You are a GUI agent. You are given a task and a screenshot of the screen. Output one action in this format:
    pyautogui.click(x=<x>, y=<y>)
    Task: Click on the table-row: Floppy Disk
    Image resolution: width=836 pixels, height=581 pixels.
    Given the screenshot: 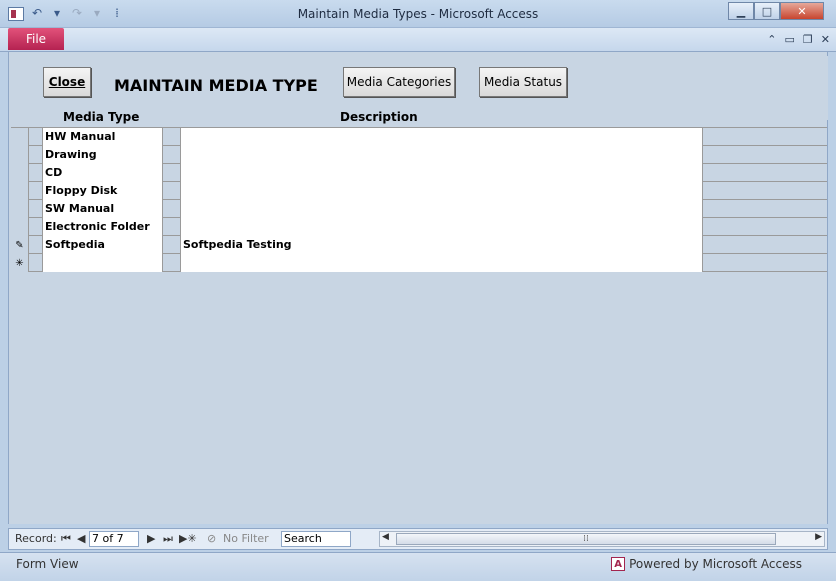 What is the action you would take?
    pyautogui.click(x=419, y=191)
    